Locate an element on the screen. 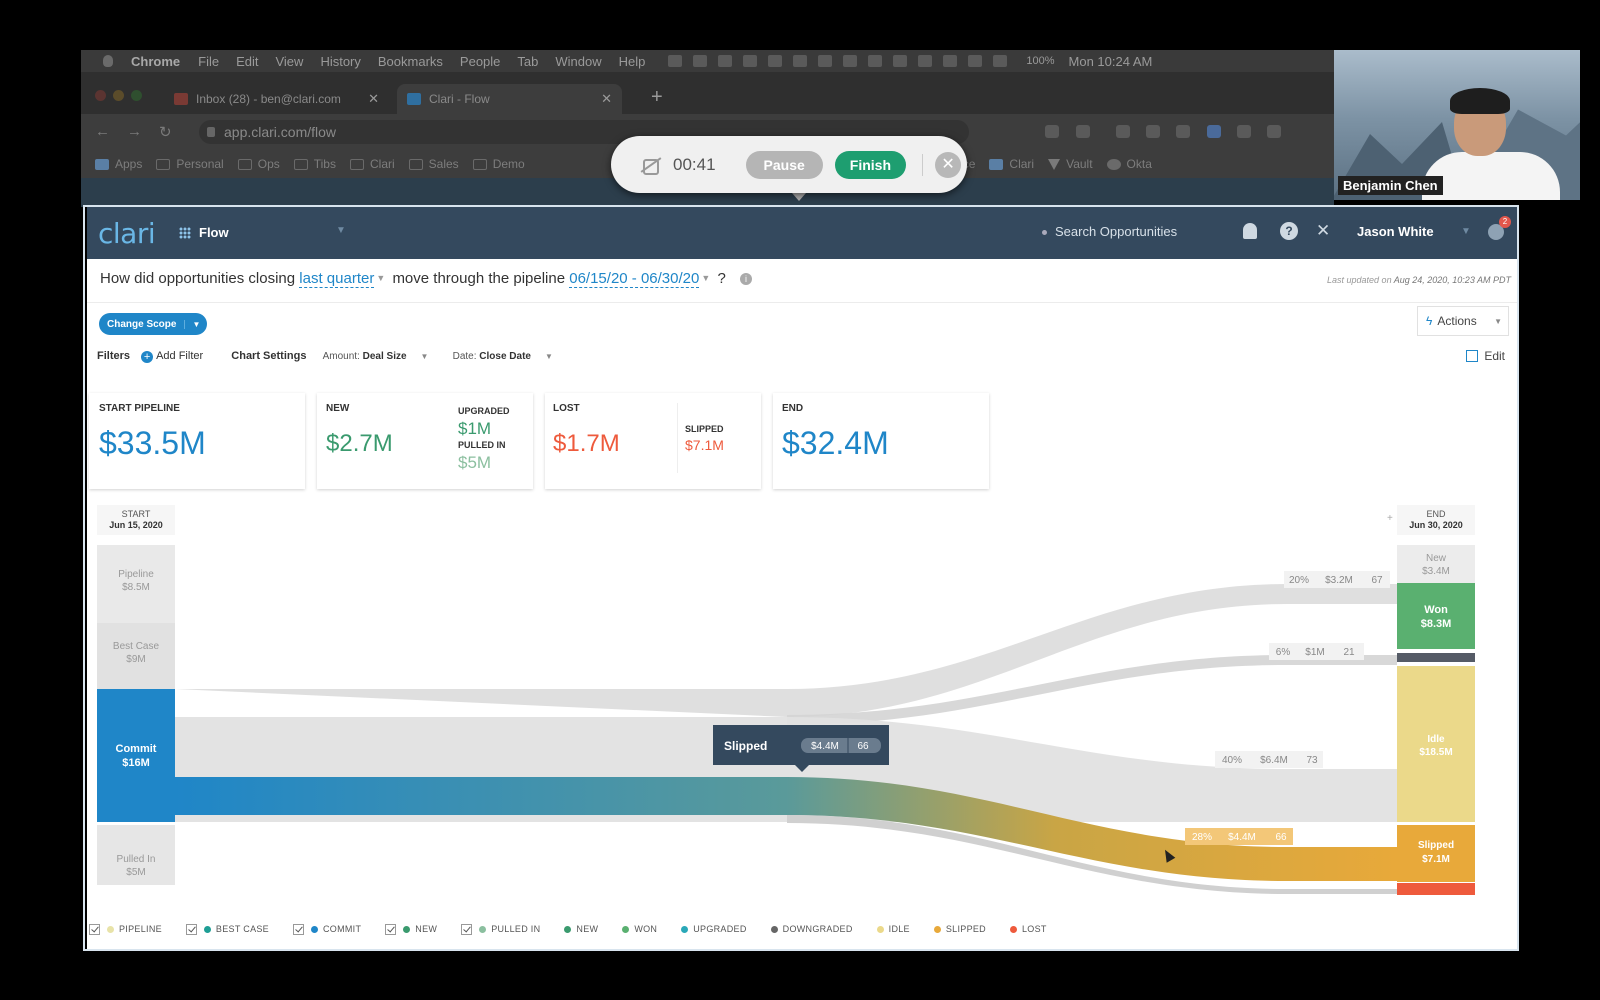 This screenshot has width=1600, height=1000. date-range-selector: 06/15/20 - 06/30/20 is located at coordinates (634, 279).